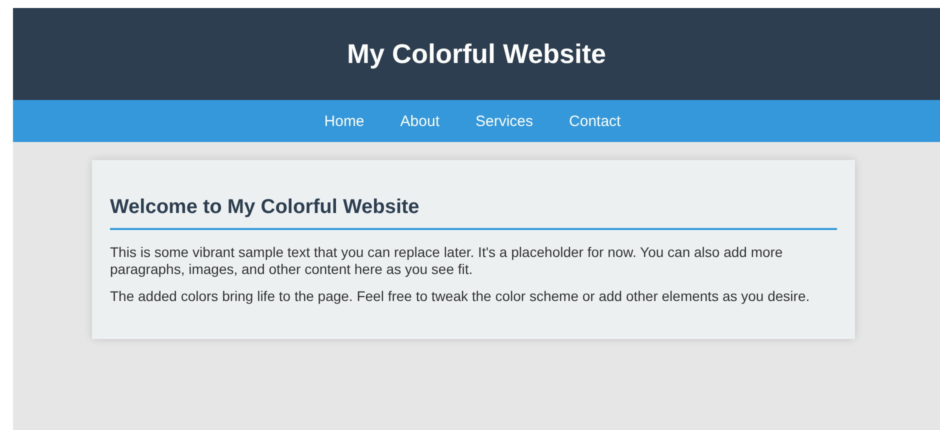 The height and width of the screenshot is (430, 940). What do you see at coordinates (476, 54) in the screenshot?
I see `site-title: My Colorful Website` at bounding box center [476, 54].